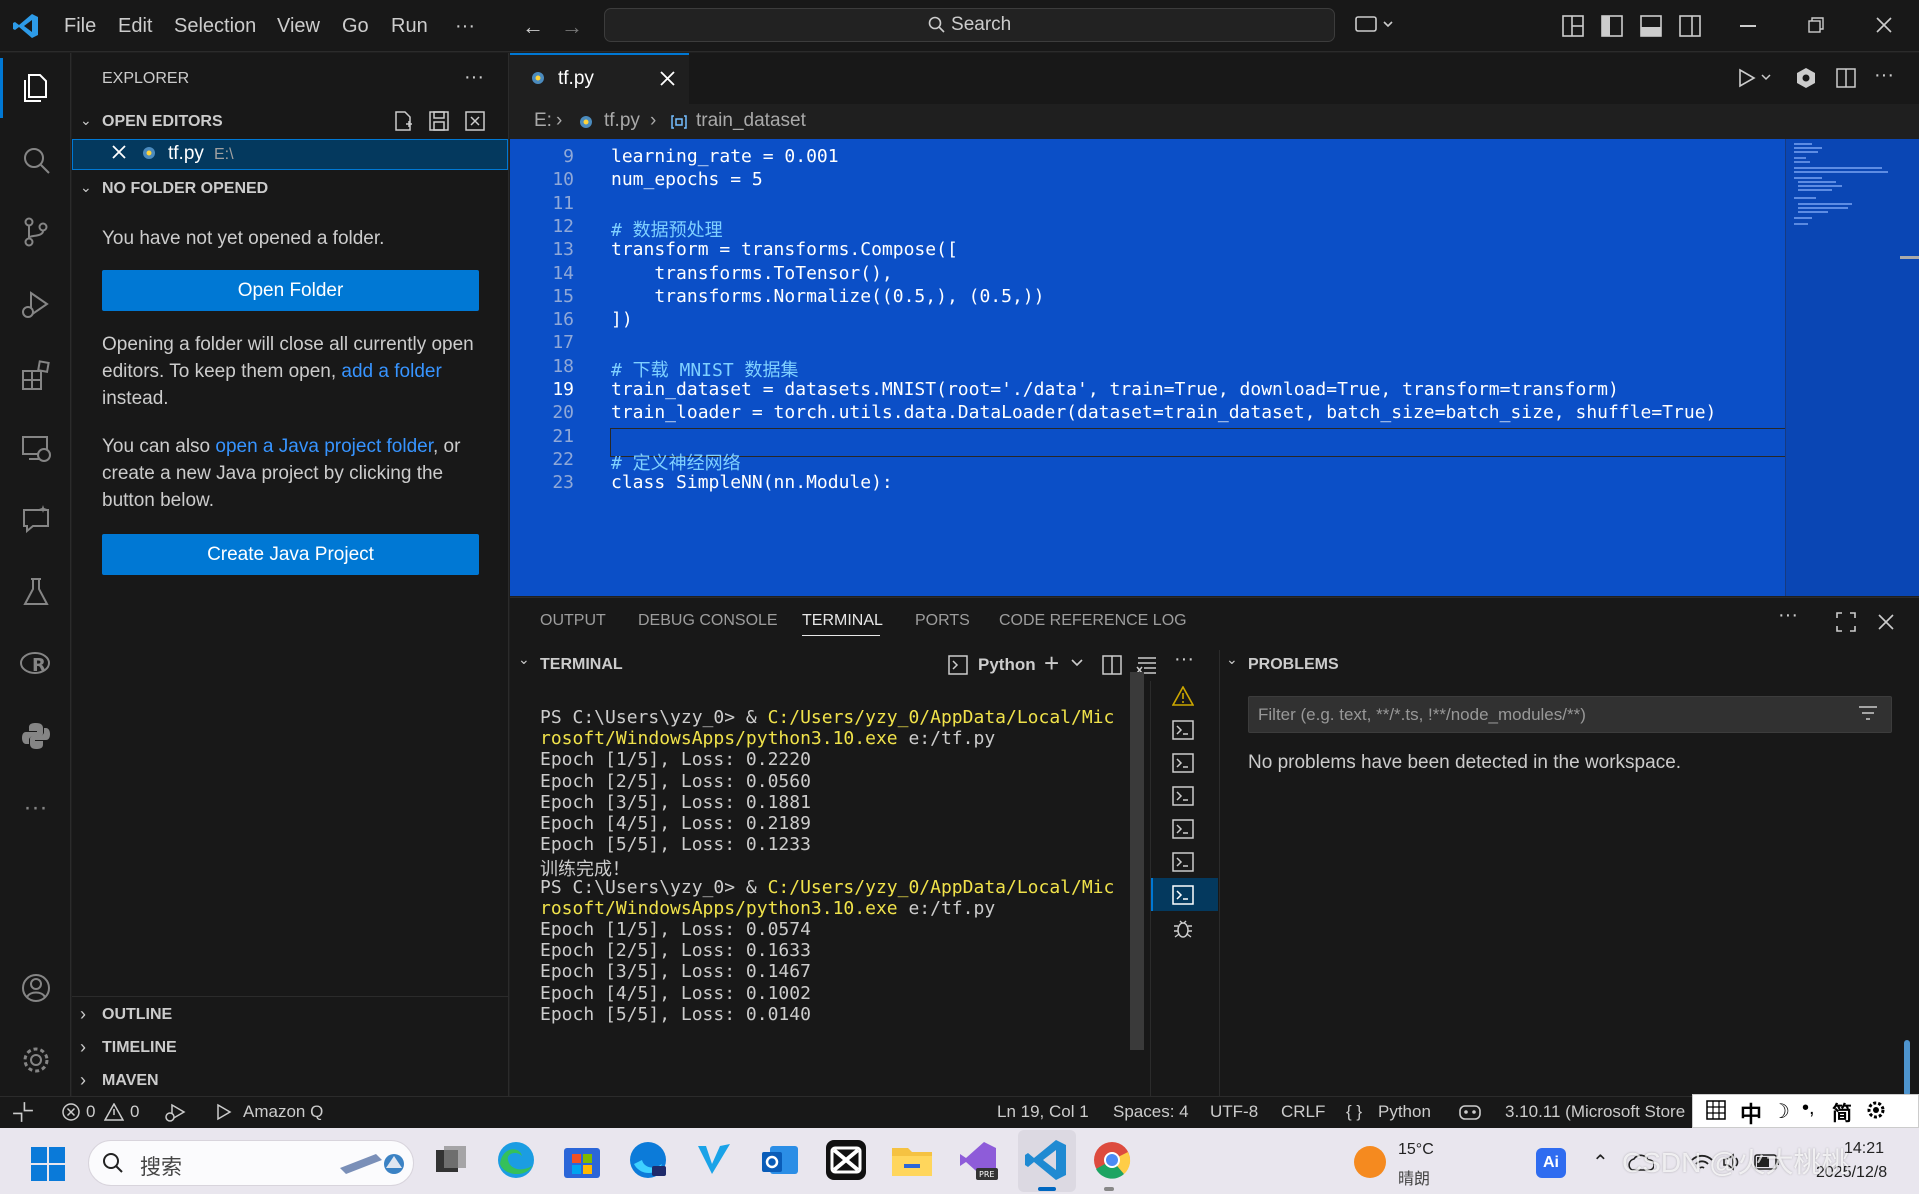 This screenshot has width=1919, height=1194. Describe the element at coordinates (130, 1081) in the screenshot. I see `maven-header: MAVEN` at that location.